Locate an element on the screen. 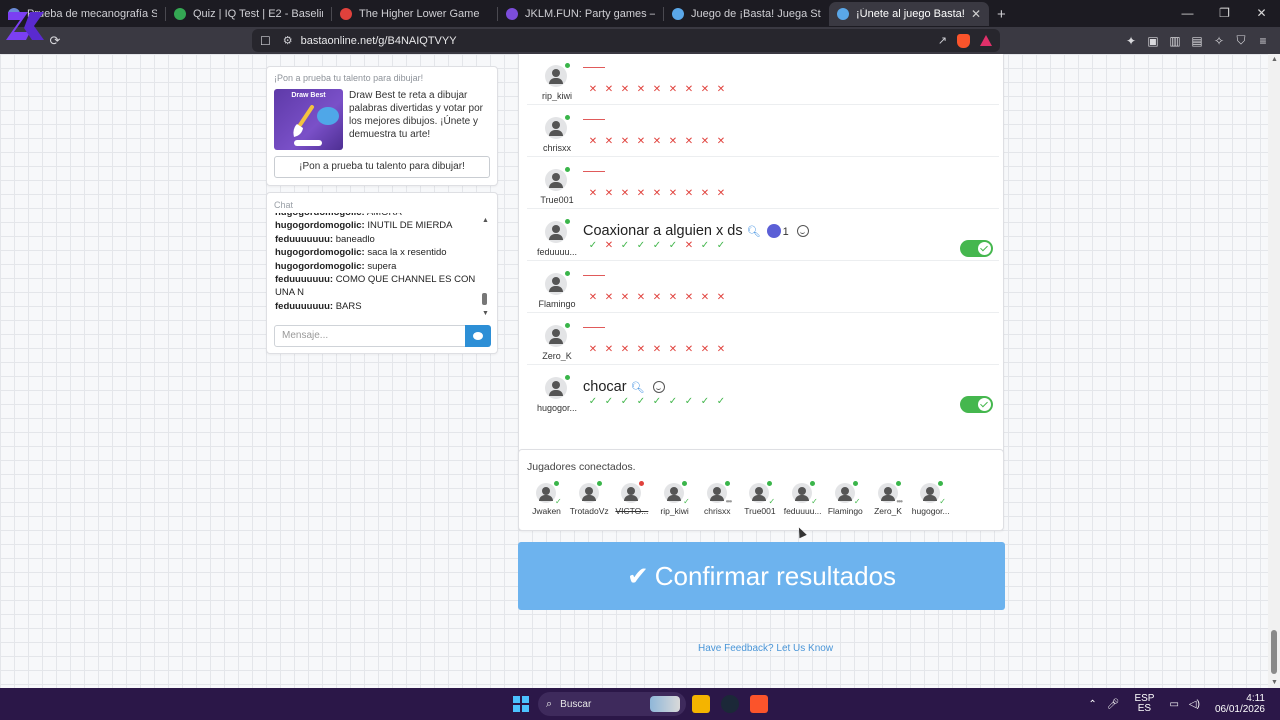  brave-shields-icon is located at coordinates (963, 40).